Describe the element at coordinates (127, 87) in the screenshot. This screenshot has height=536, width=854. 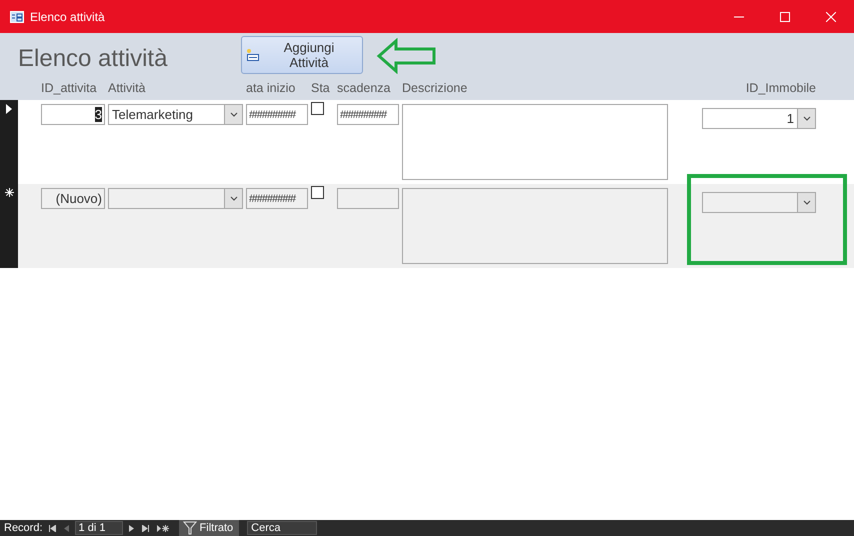
I see `column-label: Attività` at that location.